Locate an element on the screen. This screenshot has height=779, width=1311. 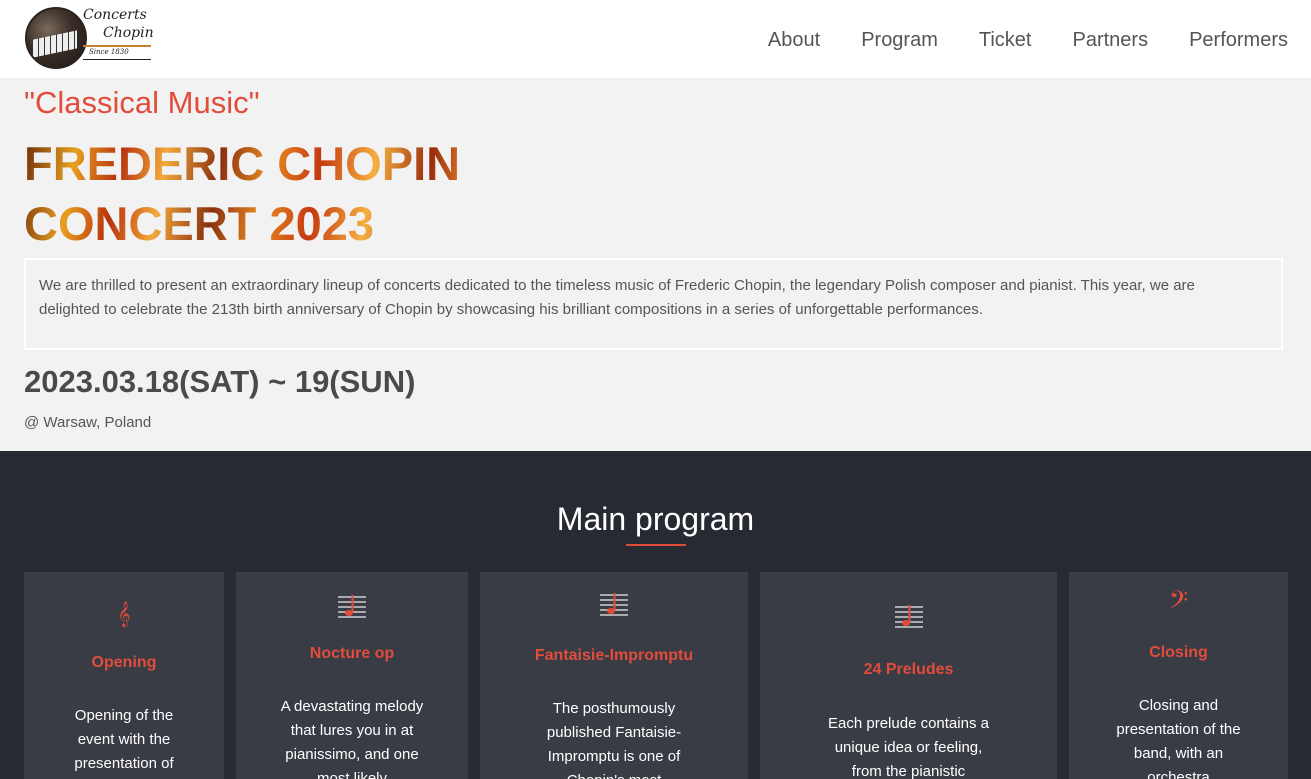
main-nav: About Program Ticket Partners Performers is located at coordinates (1028, 40).